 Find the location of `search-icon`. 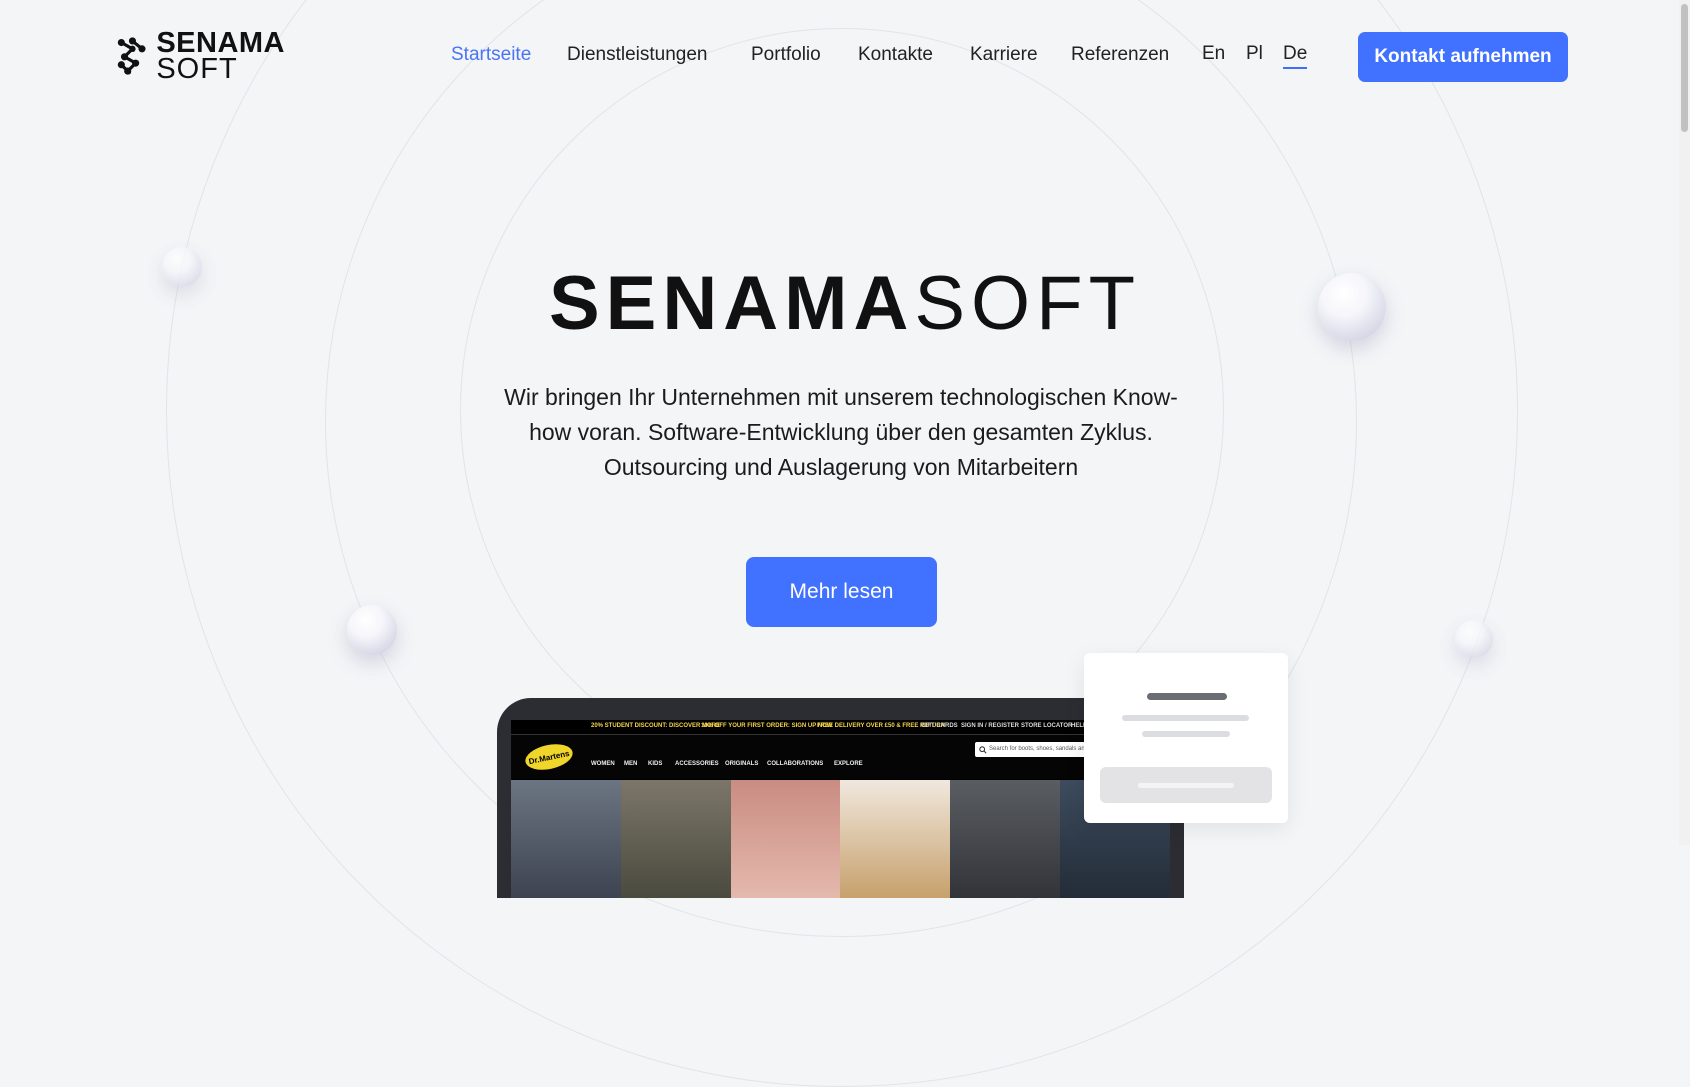

search-icon is located at coordinates (983, 750).